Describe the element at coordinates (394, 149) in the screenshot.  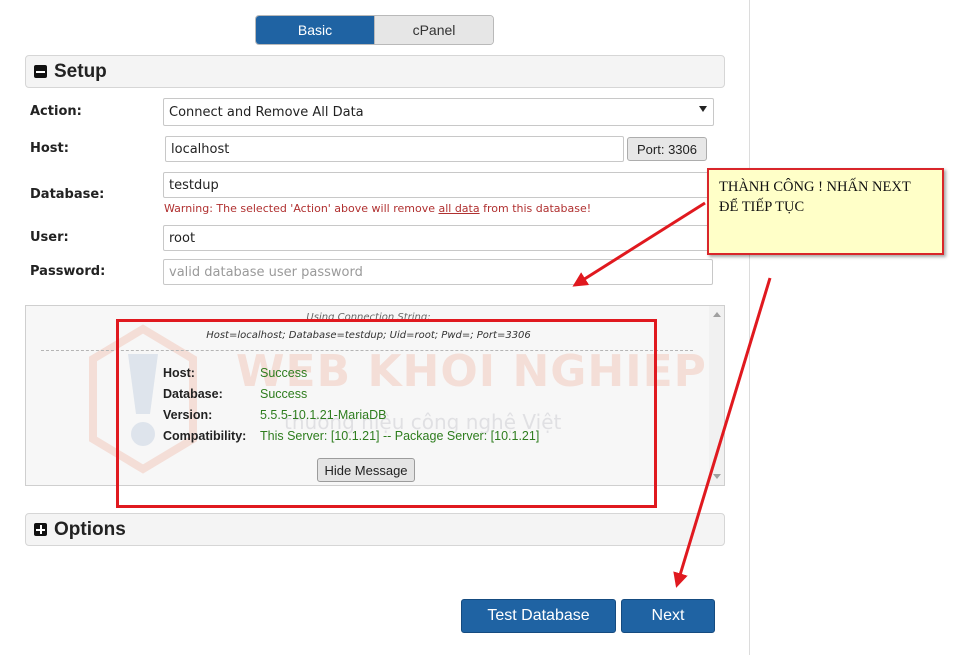
I see `host-input: localhost` at that location.